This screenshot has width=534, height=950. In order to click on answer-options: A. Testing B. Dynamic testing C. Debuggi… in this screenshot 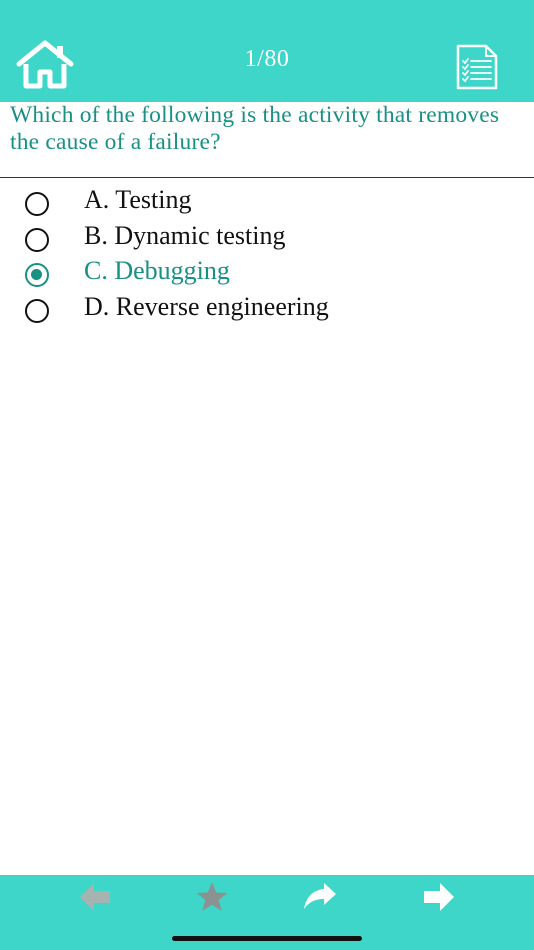, I will do `click(267, 254)`.